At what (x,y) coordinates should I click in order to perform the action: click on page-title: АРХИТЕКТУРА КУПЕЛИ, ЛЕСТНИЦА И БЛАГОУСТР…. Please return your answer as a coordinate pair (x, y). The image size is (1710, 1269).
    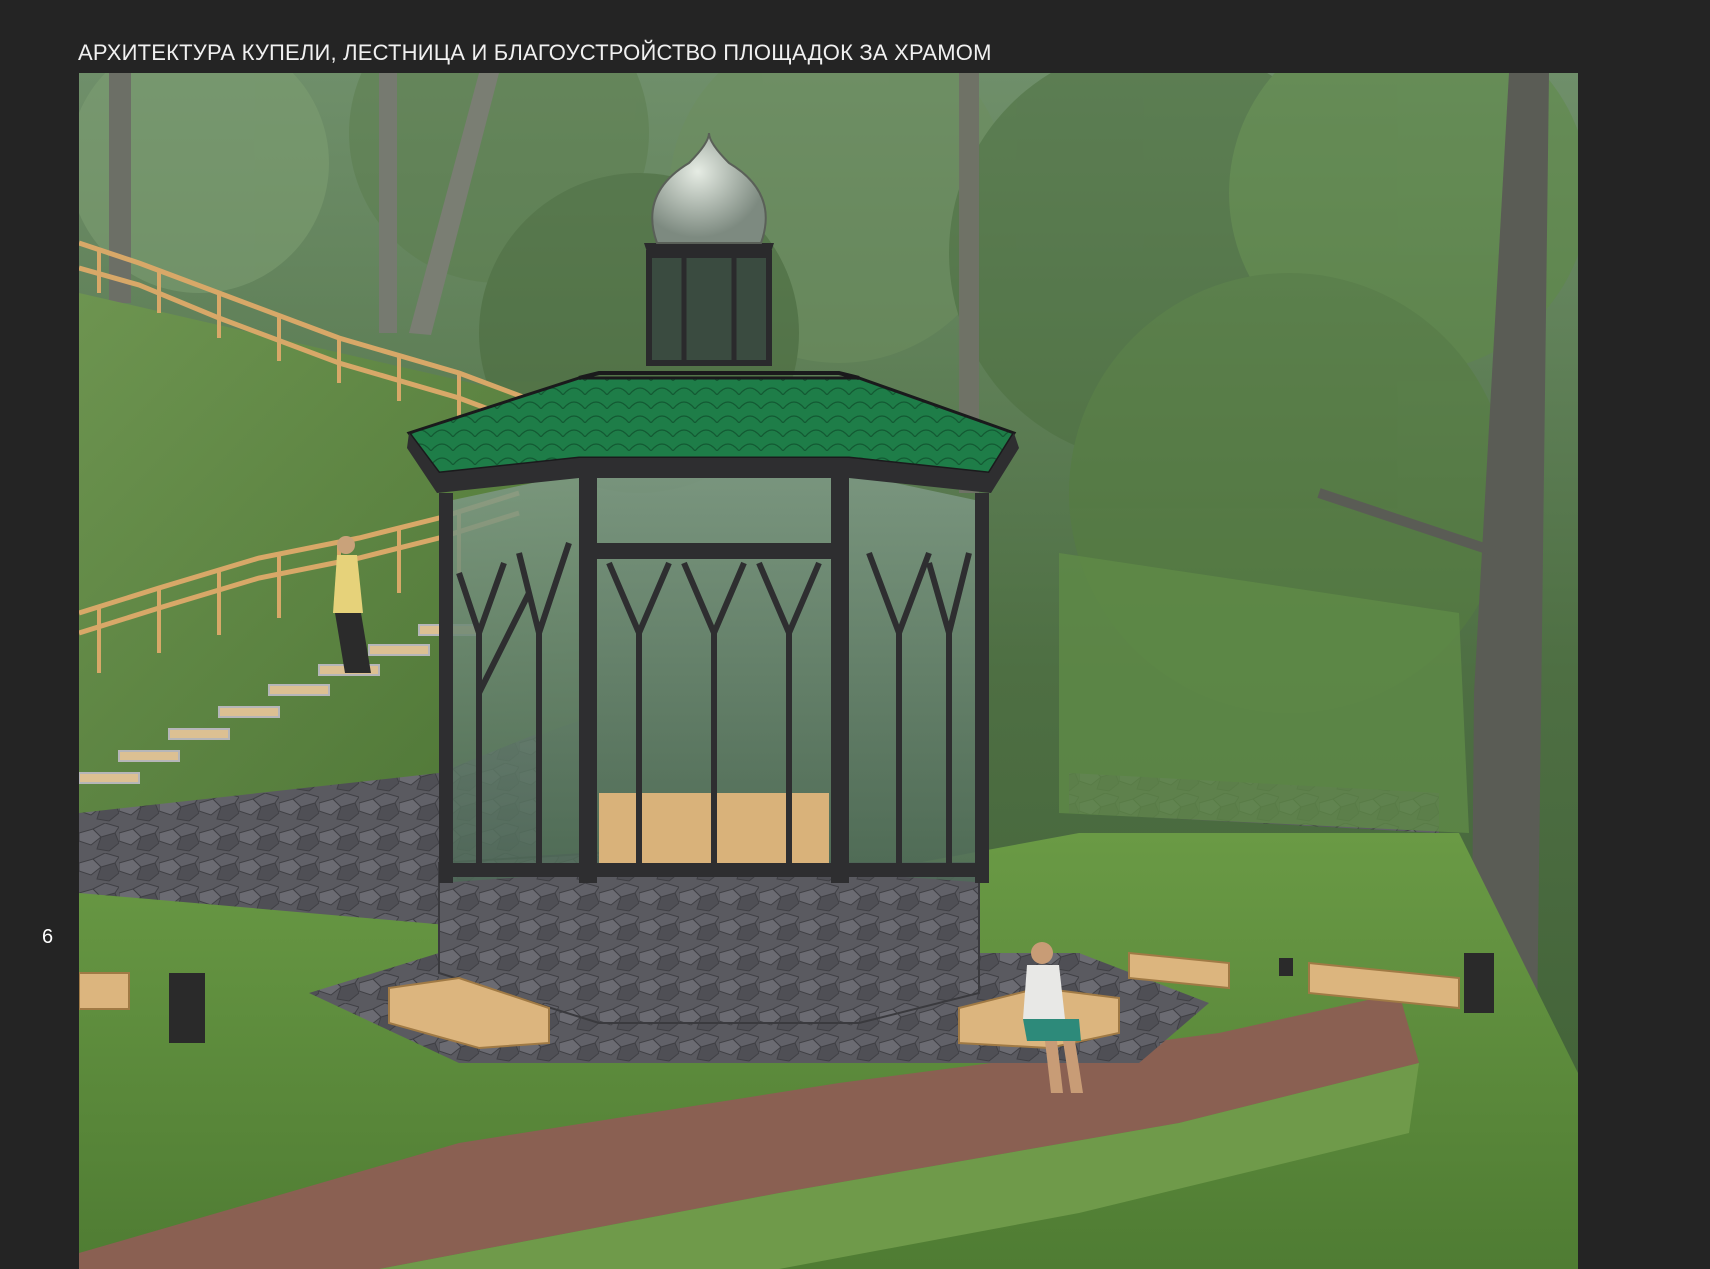
    Looking at the image, I should click on (535, 52).